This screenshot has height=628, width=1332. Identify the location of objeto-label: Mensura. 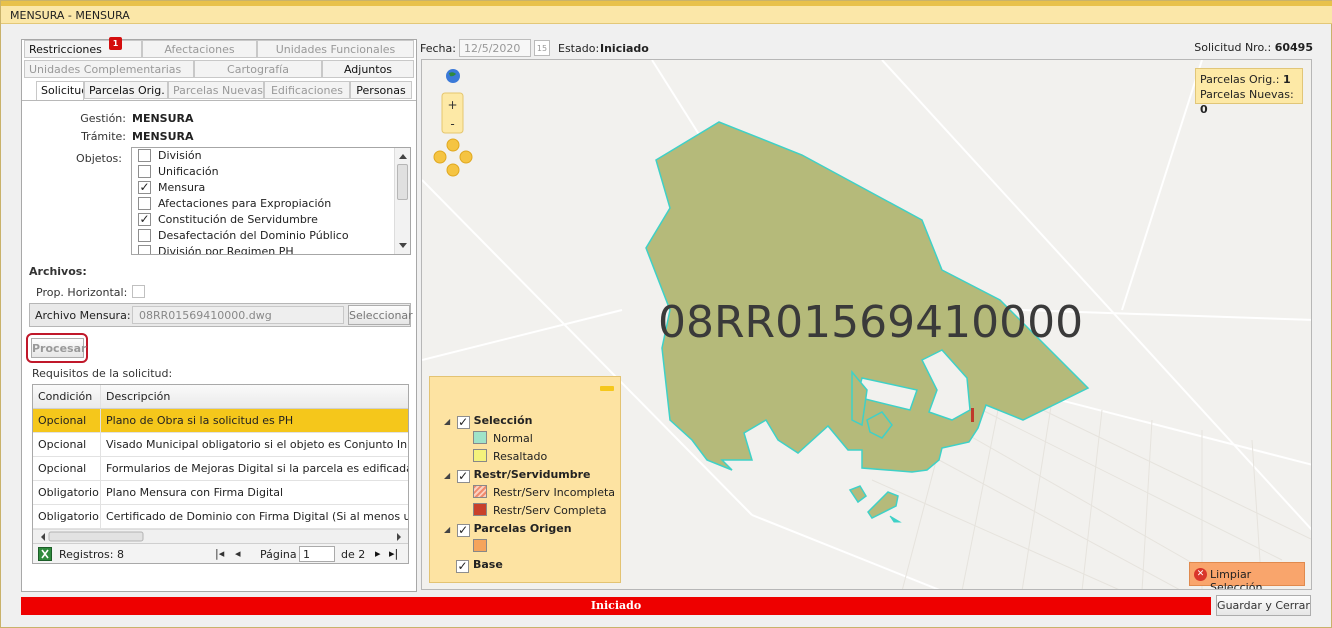
(182, 187).